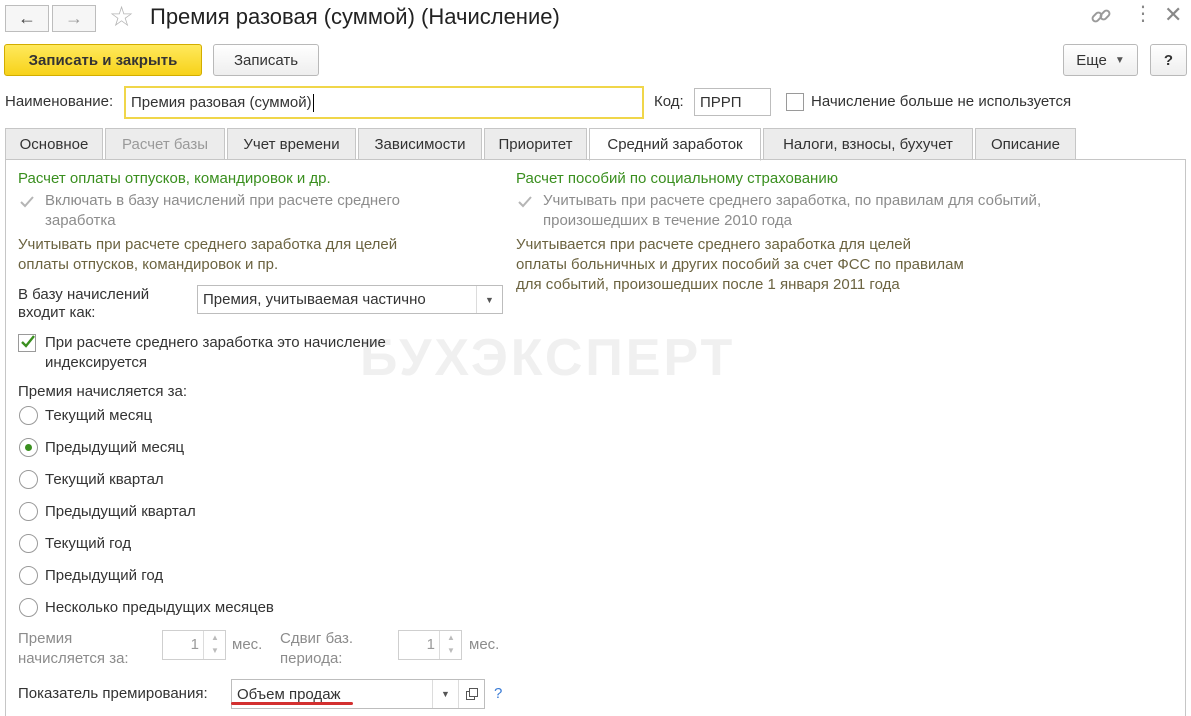 The width and height of the screenshot is (1191, 716). I want to click on indexed-checkbox, so click(27, 343).